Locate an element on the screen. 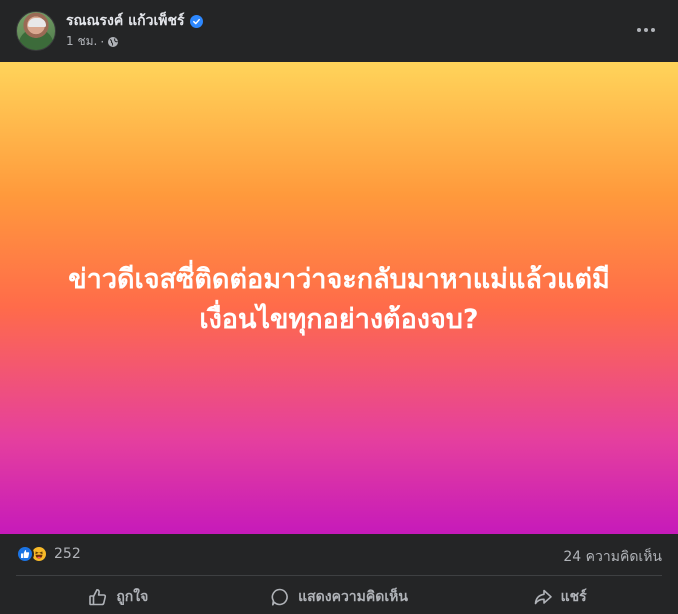 Image resolution: width=678 pixels, height=614 pixels. post-text-line-2: เงื่อนไขทุกอย่างต้องจบ? is located at coordinates (339, 319).